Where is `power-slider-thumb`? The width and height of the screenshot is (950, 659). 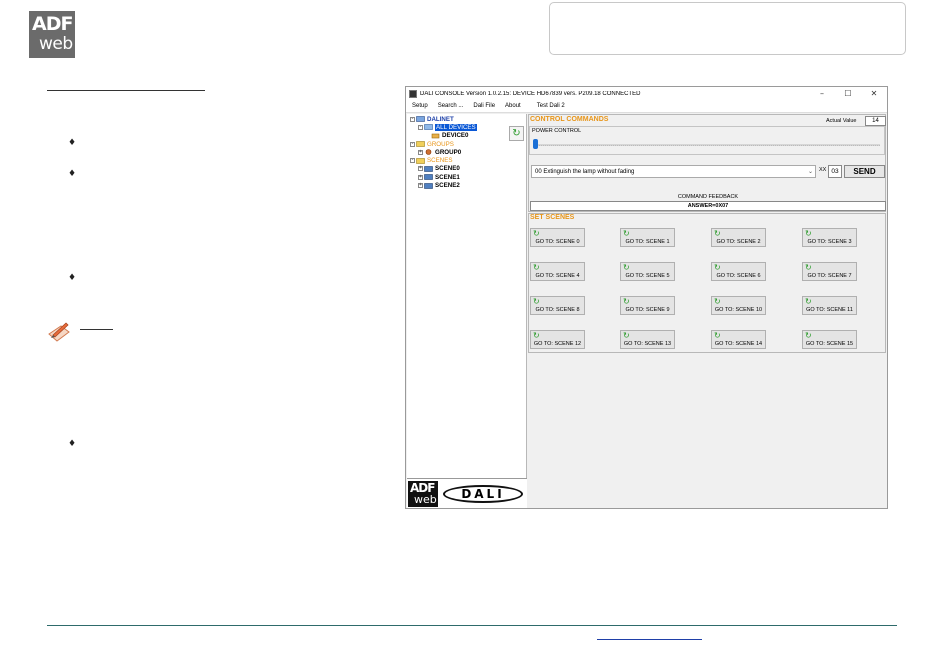
power-slider-thumb is located at coordinates (535, 144).